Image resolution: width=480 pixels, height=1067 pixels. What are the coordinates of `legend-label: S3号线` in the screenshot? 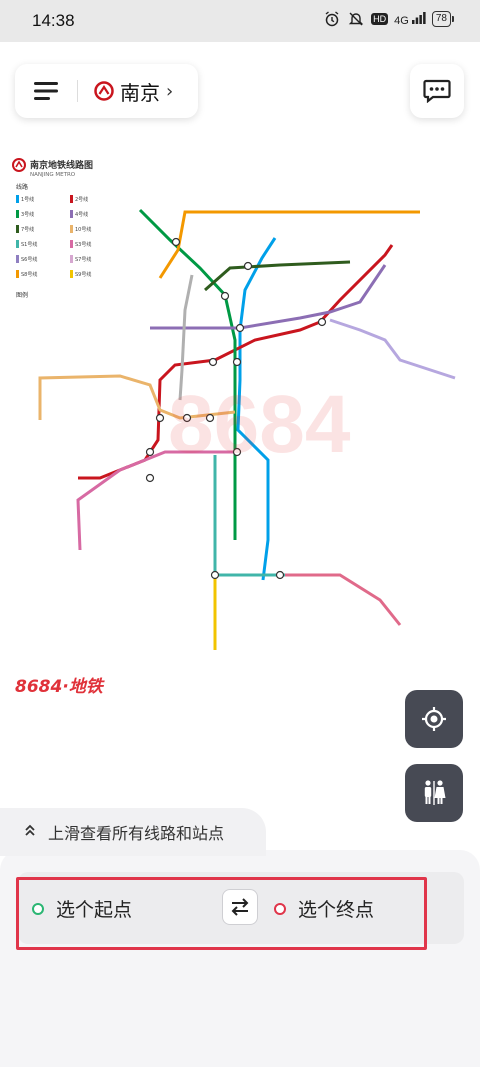 It's located at (83, 244).